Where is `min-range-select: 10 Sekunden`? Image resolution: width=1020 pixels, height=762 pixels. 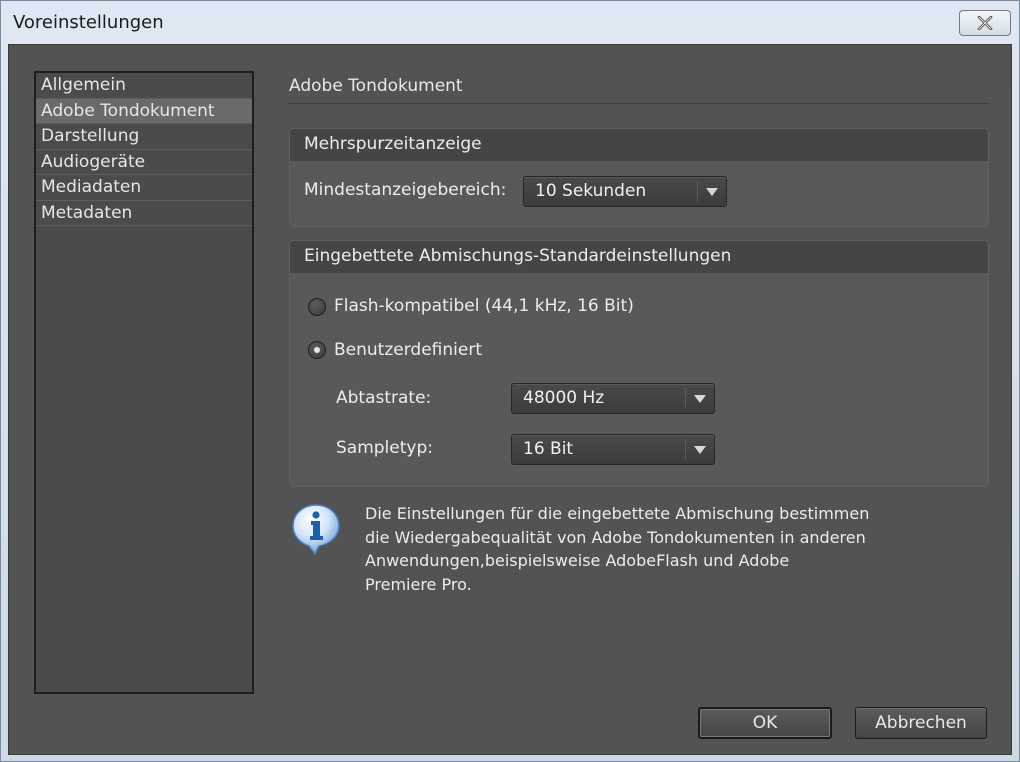
min-range-select: 10 Sekunden is located at coordinates (625, 191).